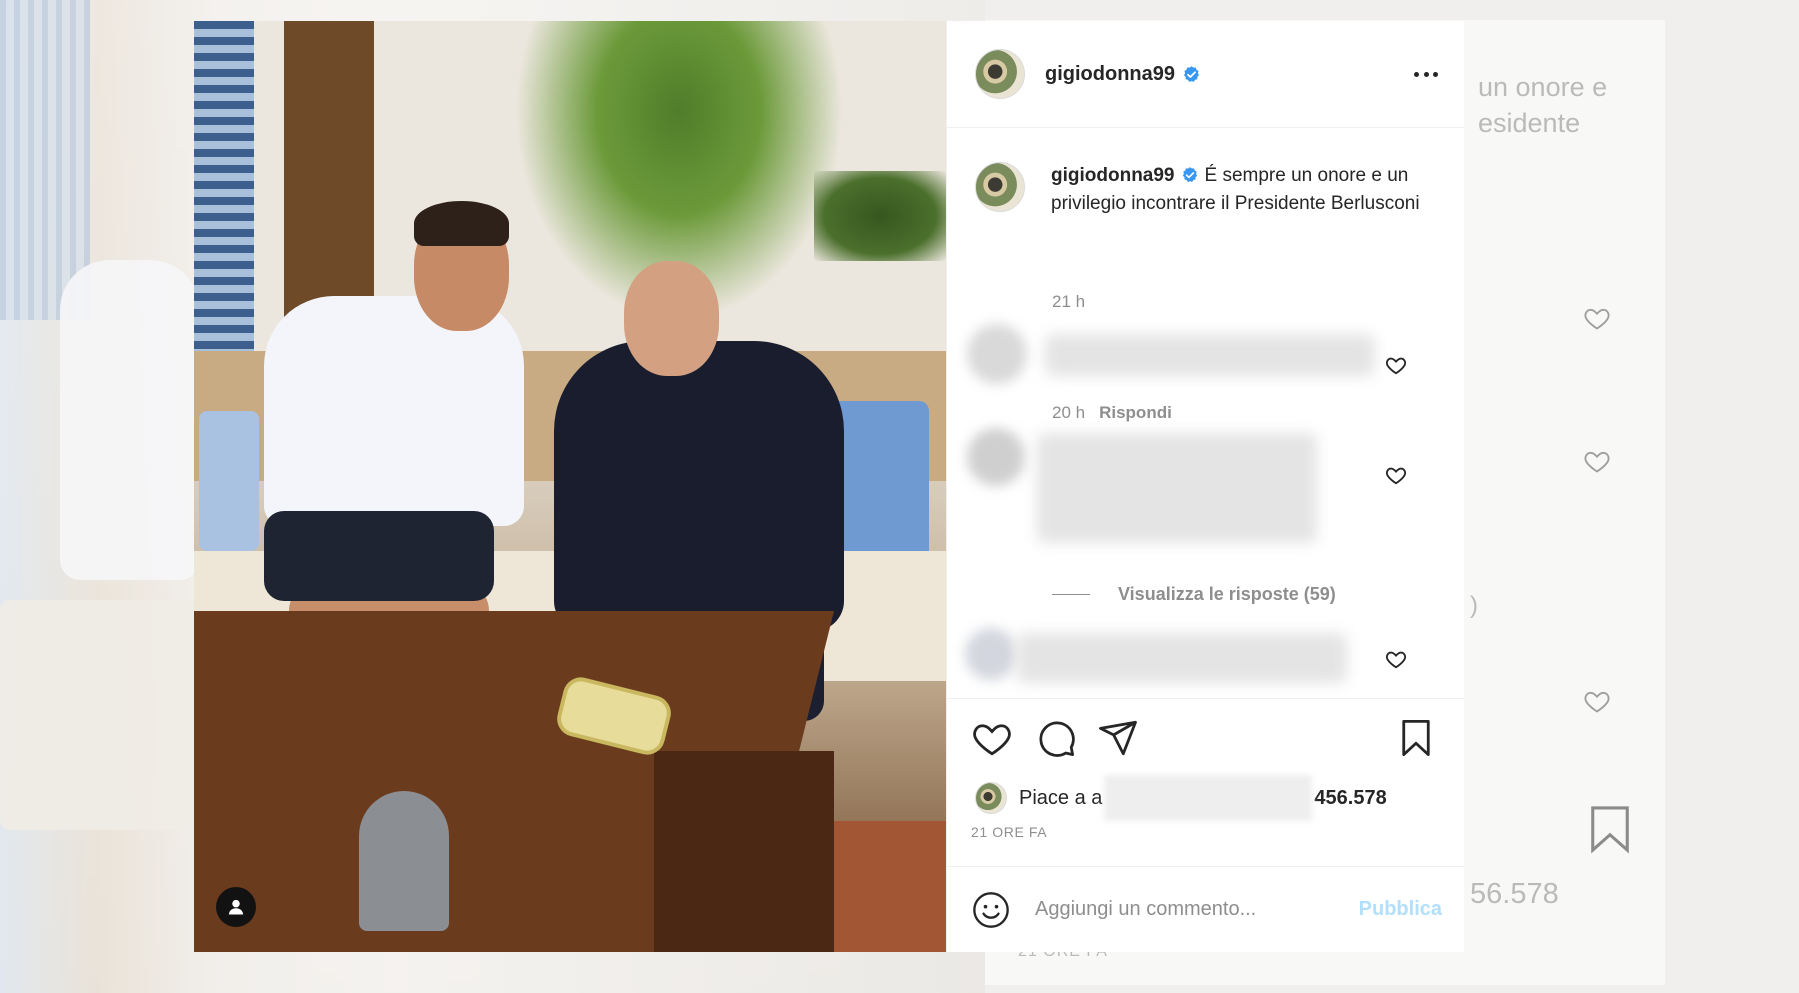  Describe the element at coordinates (1205, 74) in the screenshot. I see `post-header: gigiodonna99` at that location.